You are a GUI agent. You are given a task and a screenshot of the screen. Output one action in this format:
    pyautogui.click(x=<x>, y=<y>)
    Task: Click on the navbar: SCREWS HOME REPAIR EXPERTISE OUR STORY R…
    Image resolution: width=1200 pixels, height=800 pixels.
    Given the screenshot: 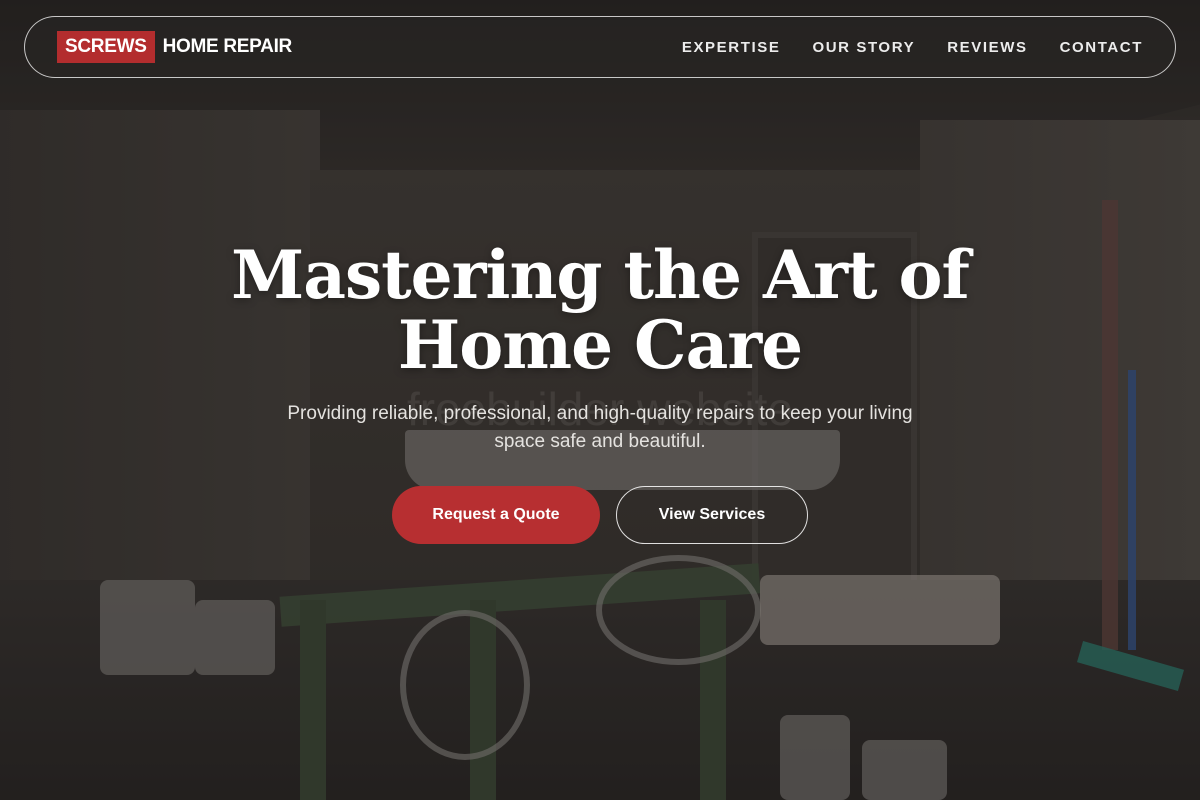 What is the action you would take?
    pyautogui.click(x=600, y=47)
    